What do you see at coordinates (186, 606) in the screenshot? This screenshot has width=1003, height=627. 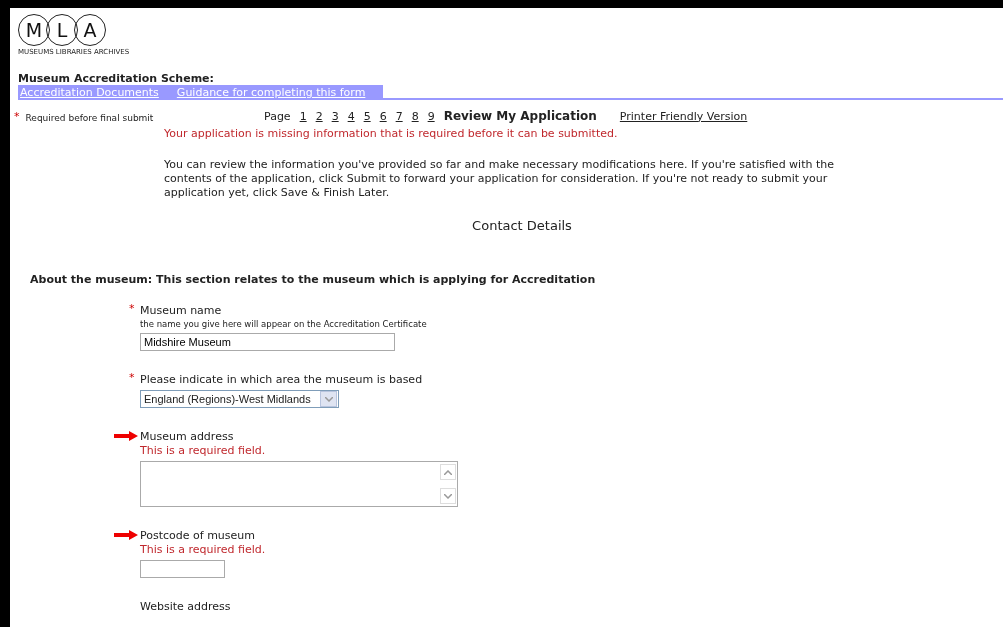 I see `field-label: Website address` at bounding box center [186, 606].